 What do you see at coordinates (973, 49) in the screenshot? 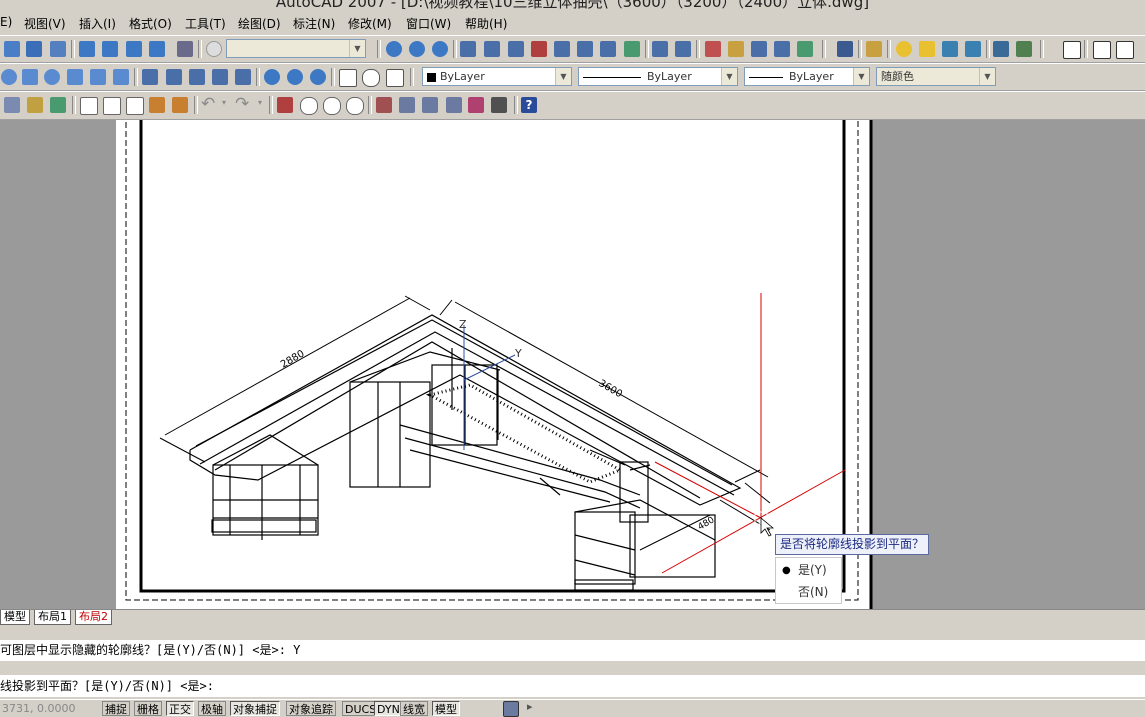
I see `shadow-icon` at bounding box center [973, 49].